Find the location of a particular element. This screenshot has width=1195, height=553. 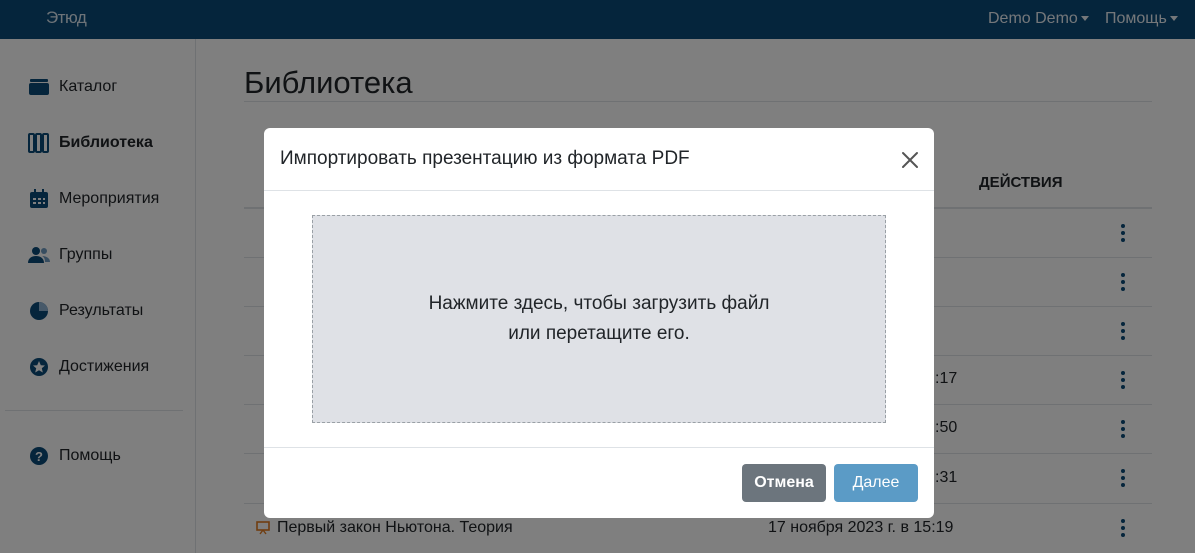

modal-title: Импортировать презентацию из формата PDF is located at coordinates (485, 158).